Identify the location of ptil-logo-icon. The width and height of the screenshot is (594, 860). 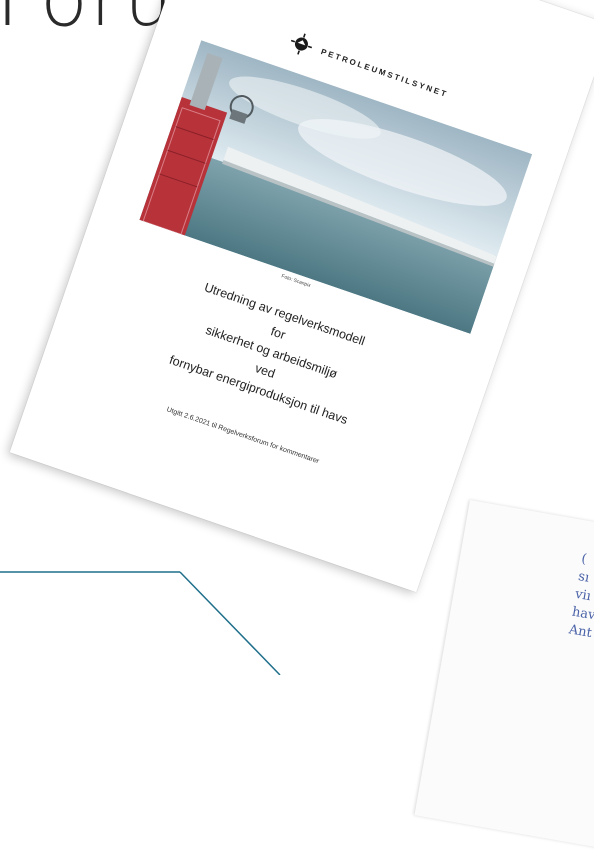
(301, 44).